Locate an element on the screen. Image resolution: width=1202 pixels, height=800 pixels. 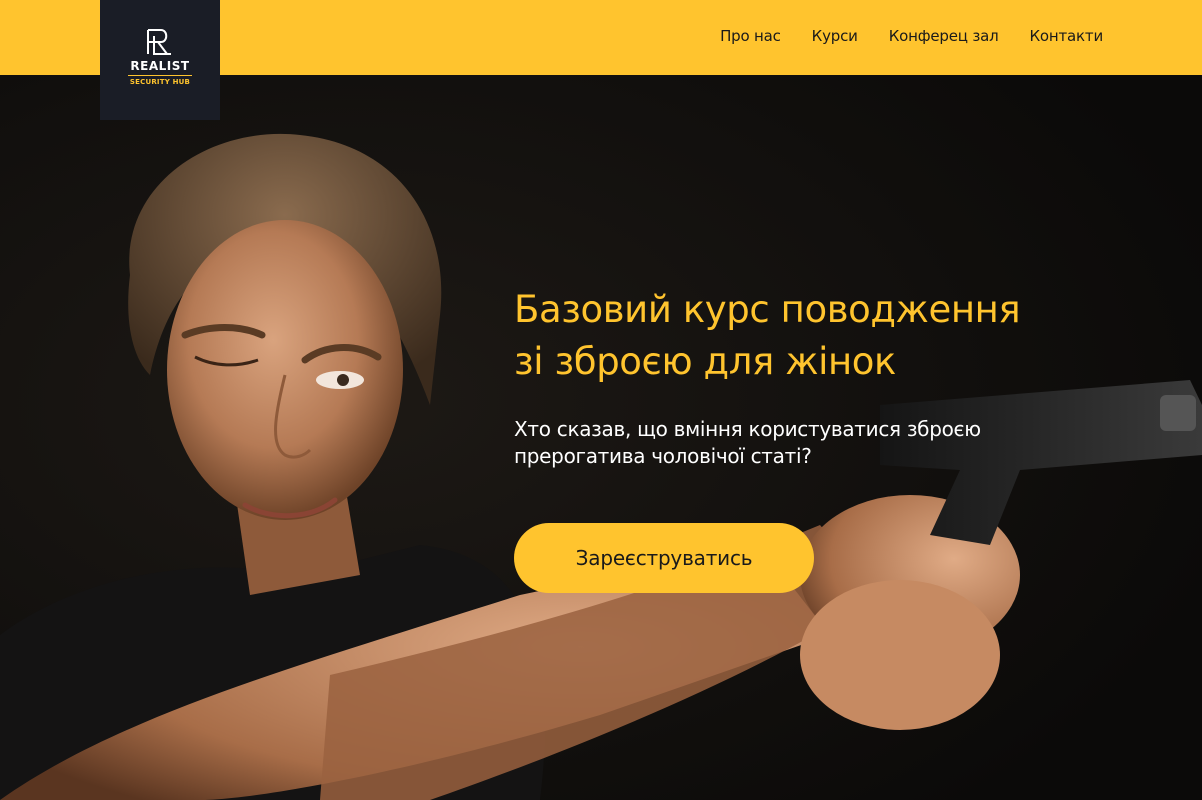
nav-item-about: Про нас is located at coordinates (750, 36).